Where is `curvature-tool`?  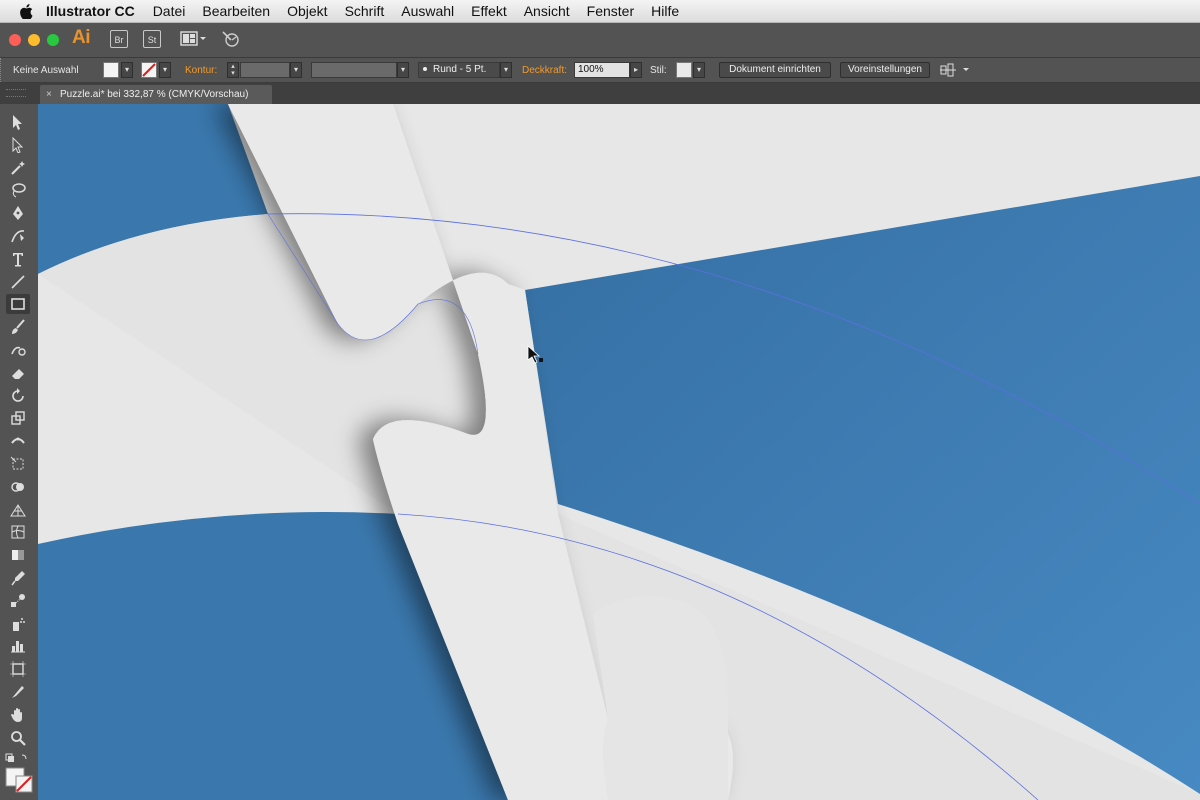 curvature-tool is located at coordinates (18, 236).